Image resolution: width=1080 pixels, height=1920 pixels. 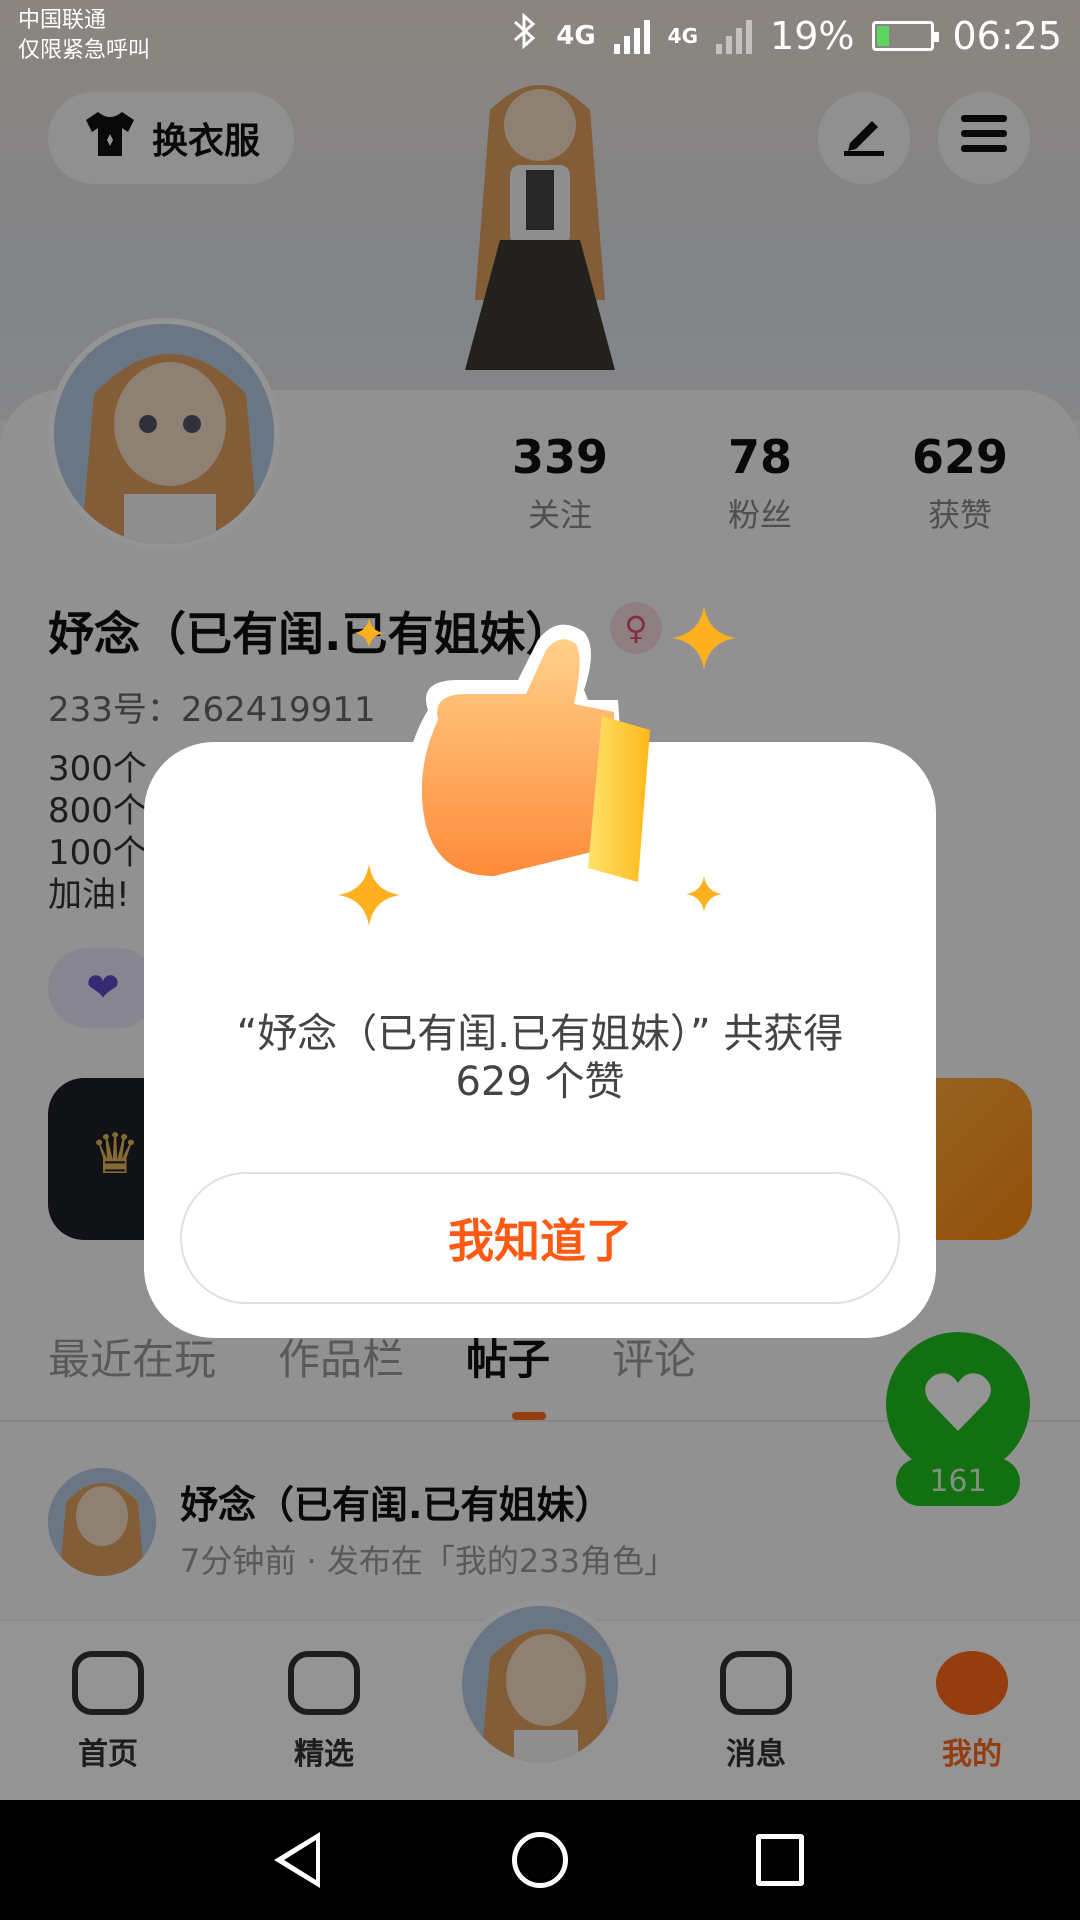 I want to click on status-bar: 中国联通 仅限紧急呼叫 4G 4G 19% 06:25, so click(x=540, y=40).